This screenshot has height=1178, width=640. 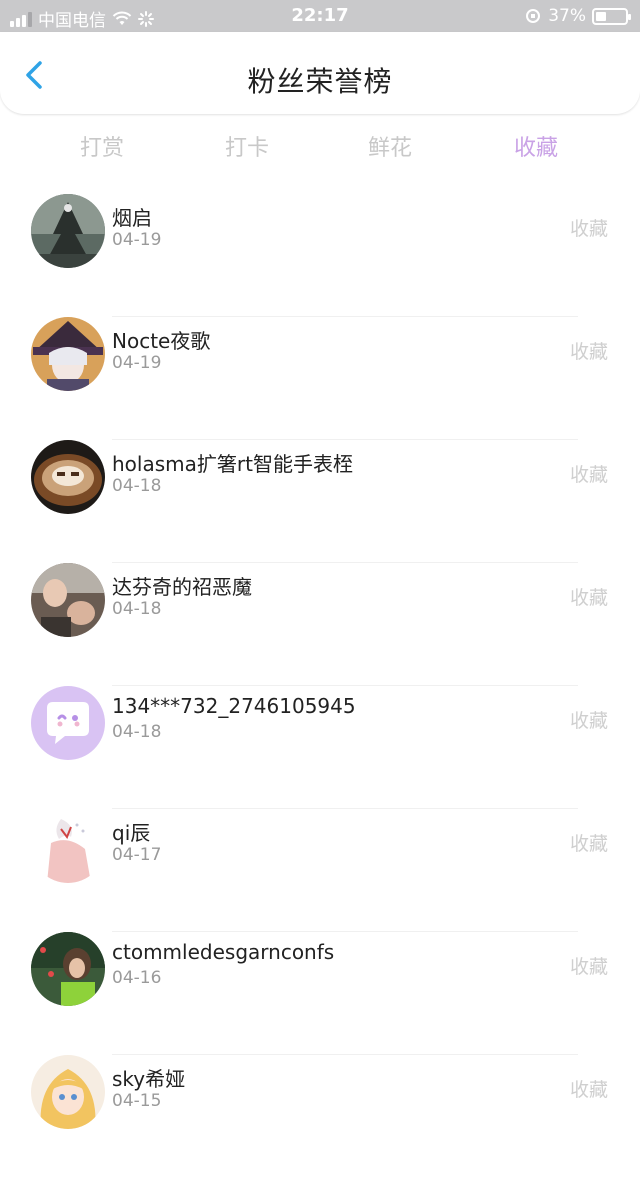 What do you see at coordinates (137, 1101) in the screenshot?
I see `fan-date: 04-15` at bounding box center [137, 1101].